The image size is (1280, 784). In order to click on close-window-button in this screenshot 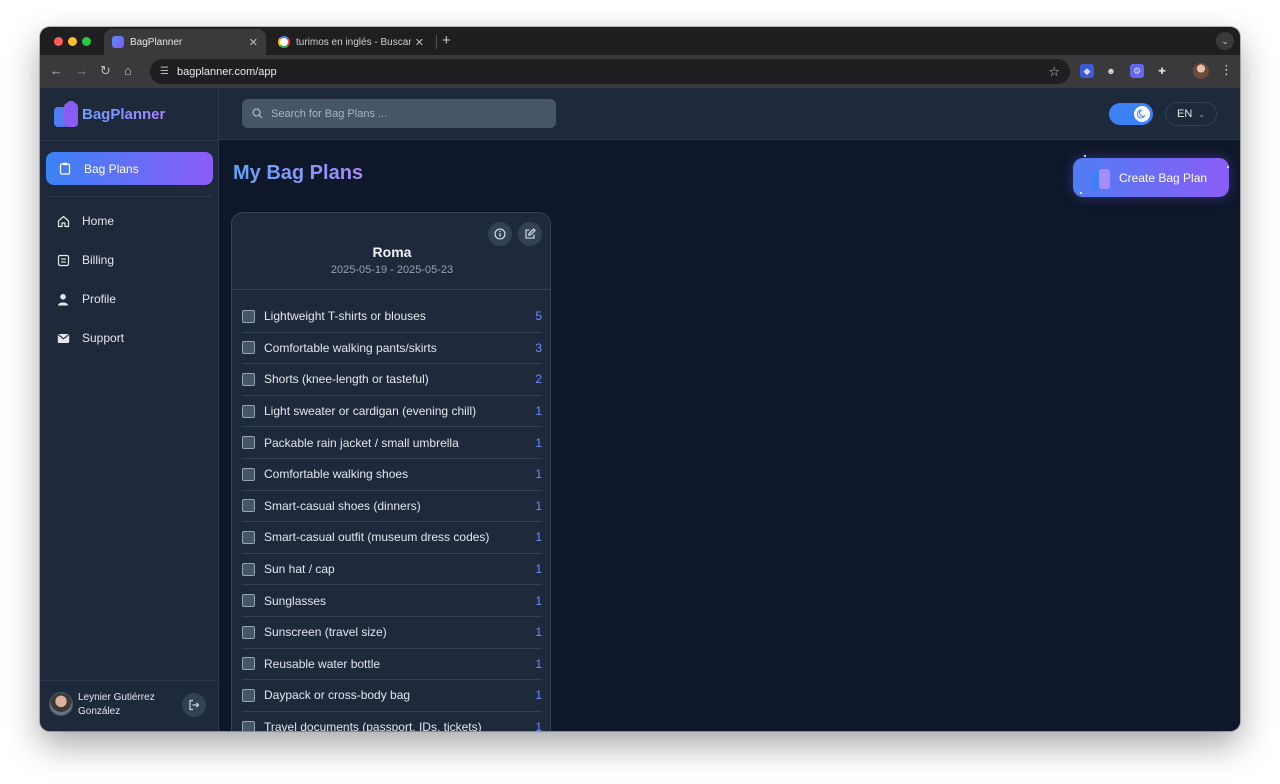, I will do `click(58, 41)`.